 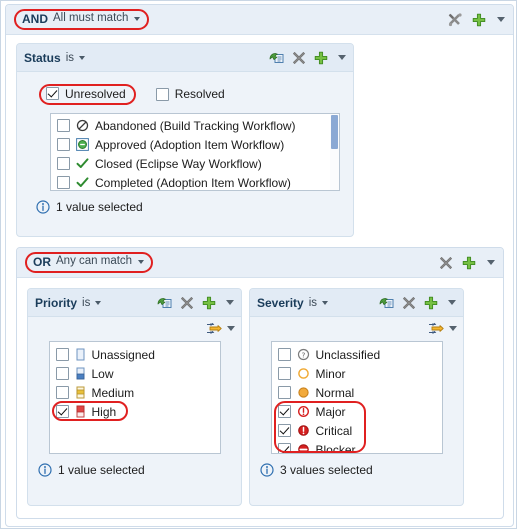 What do you see at coordinates (446, 263) in the screenshot?
I see `delete-group-icon` at bounding box center [446, 263].